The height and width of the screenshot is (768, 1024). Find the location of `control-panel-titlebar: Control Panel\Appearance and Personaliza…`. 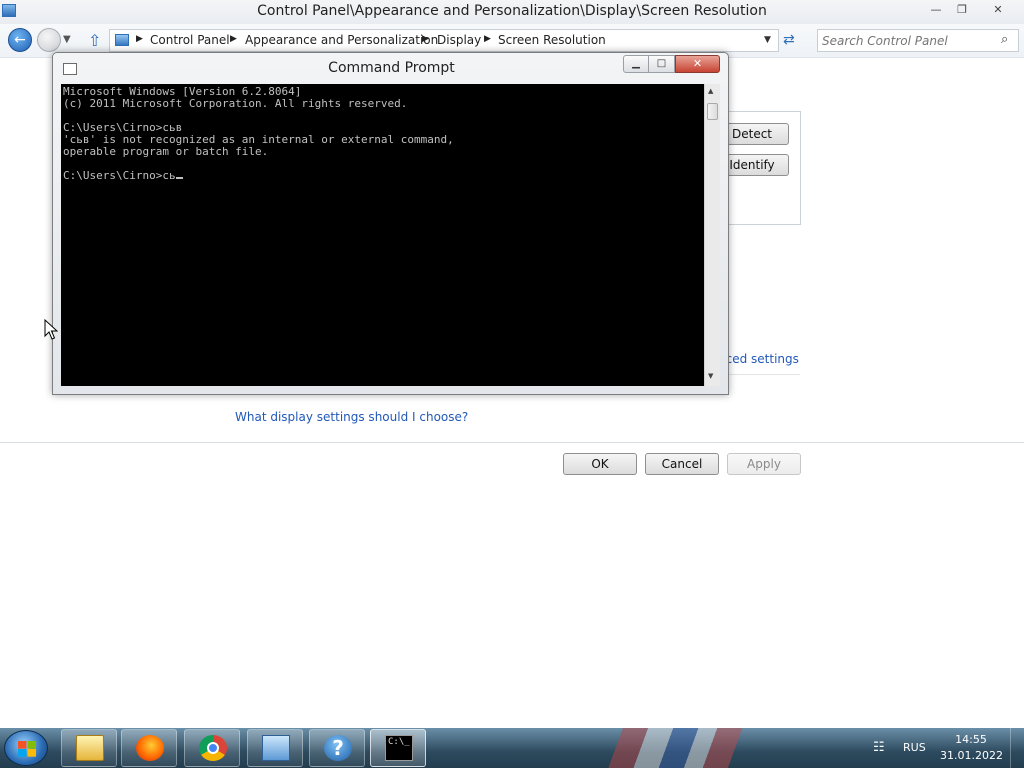

control-panel-titlebar: Control Panel\Appearance and Personaliza… is located at coordinates (512, 12).